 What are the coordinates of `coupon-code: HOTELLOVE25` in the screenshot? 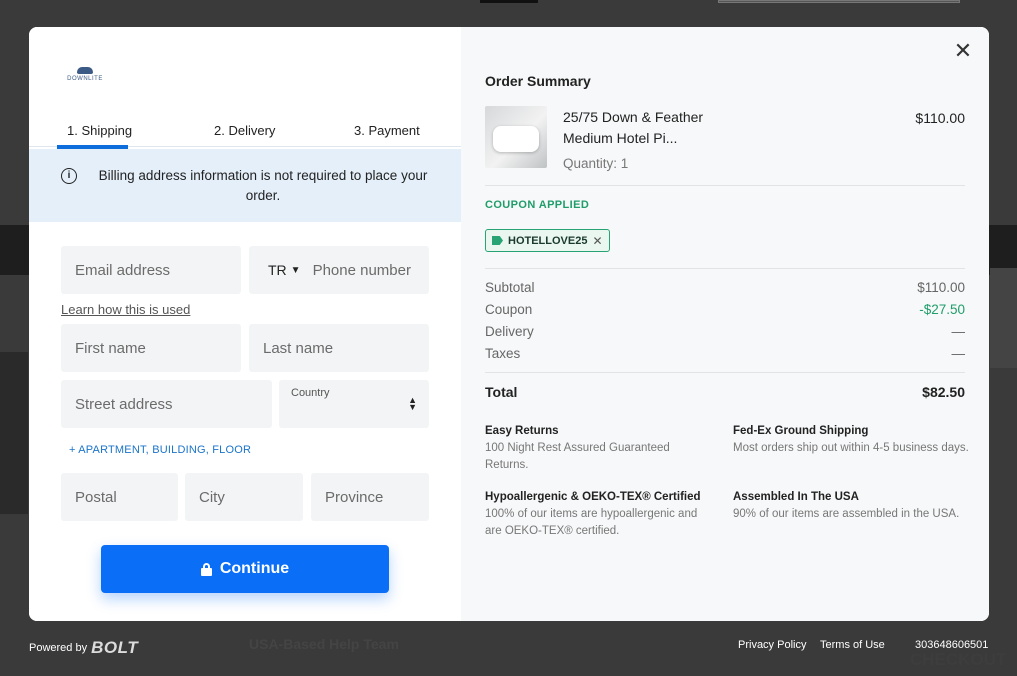 It's located at (548, 240).